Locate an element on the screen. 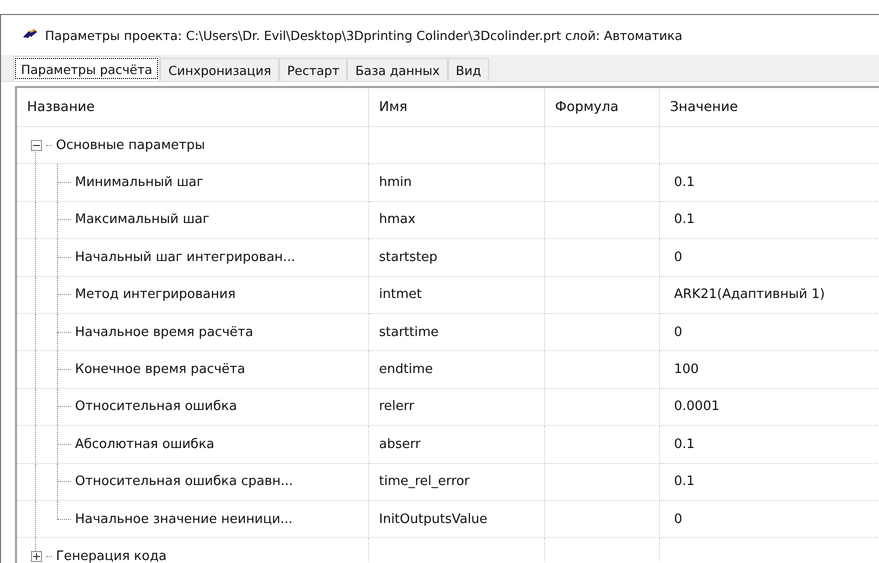 This screenshot has height=563, width=879. column-header: Имя is located at coordinates (457, 107).